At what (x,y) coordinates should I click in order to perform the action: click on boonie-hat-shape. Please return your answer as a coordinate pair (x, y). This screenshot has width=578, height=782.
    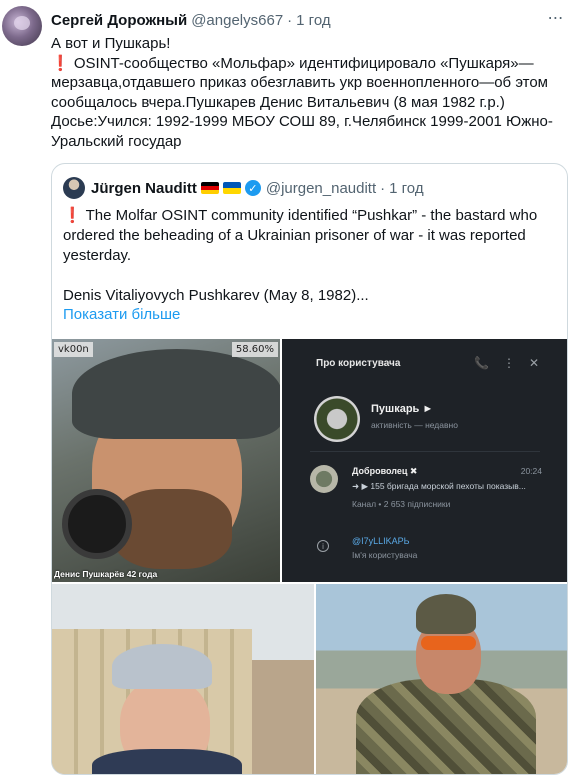
    Looking at the image, I should click on (176, 394).